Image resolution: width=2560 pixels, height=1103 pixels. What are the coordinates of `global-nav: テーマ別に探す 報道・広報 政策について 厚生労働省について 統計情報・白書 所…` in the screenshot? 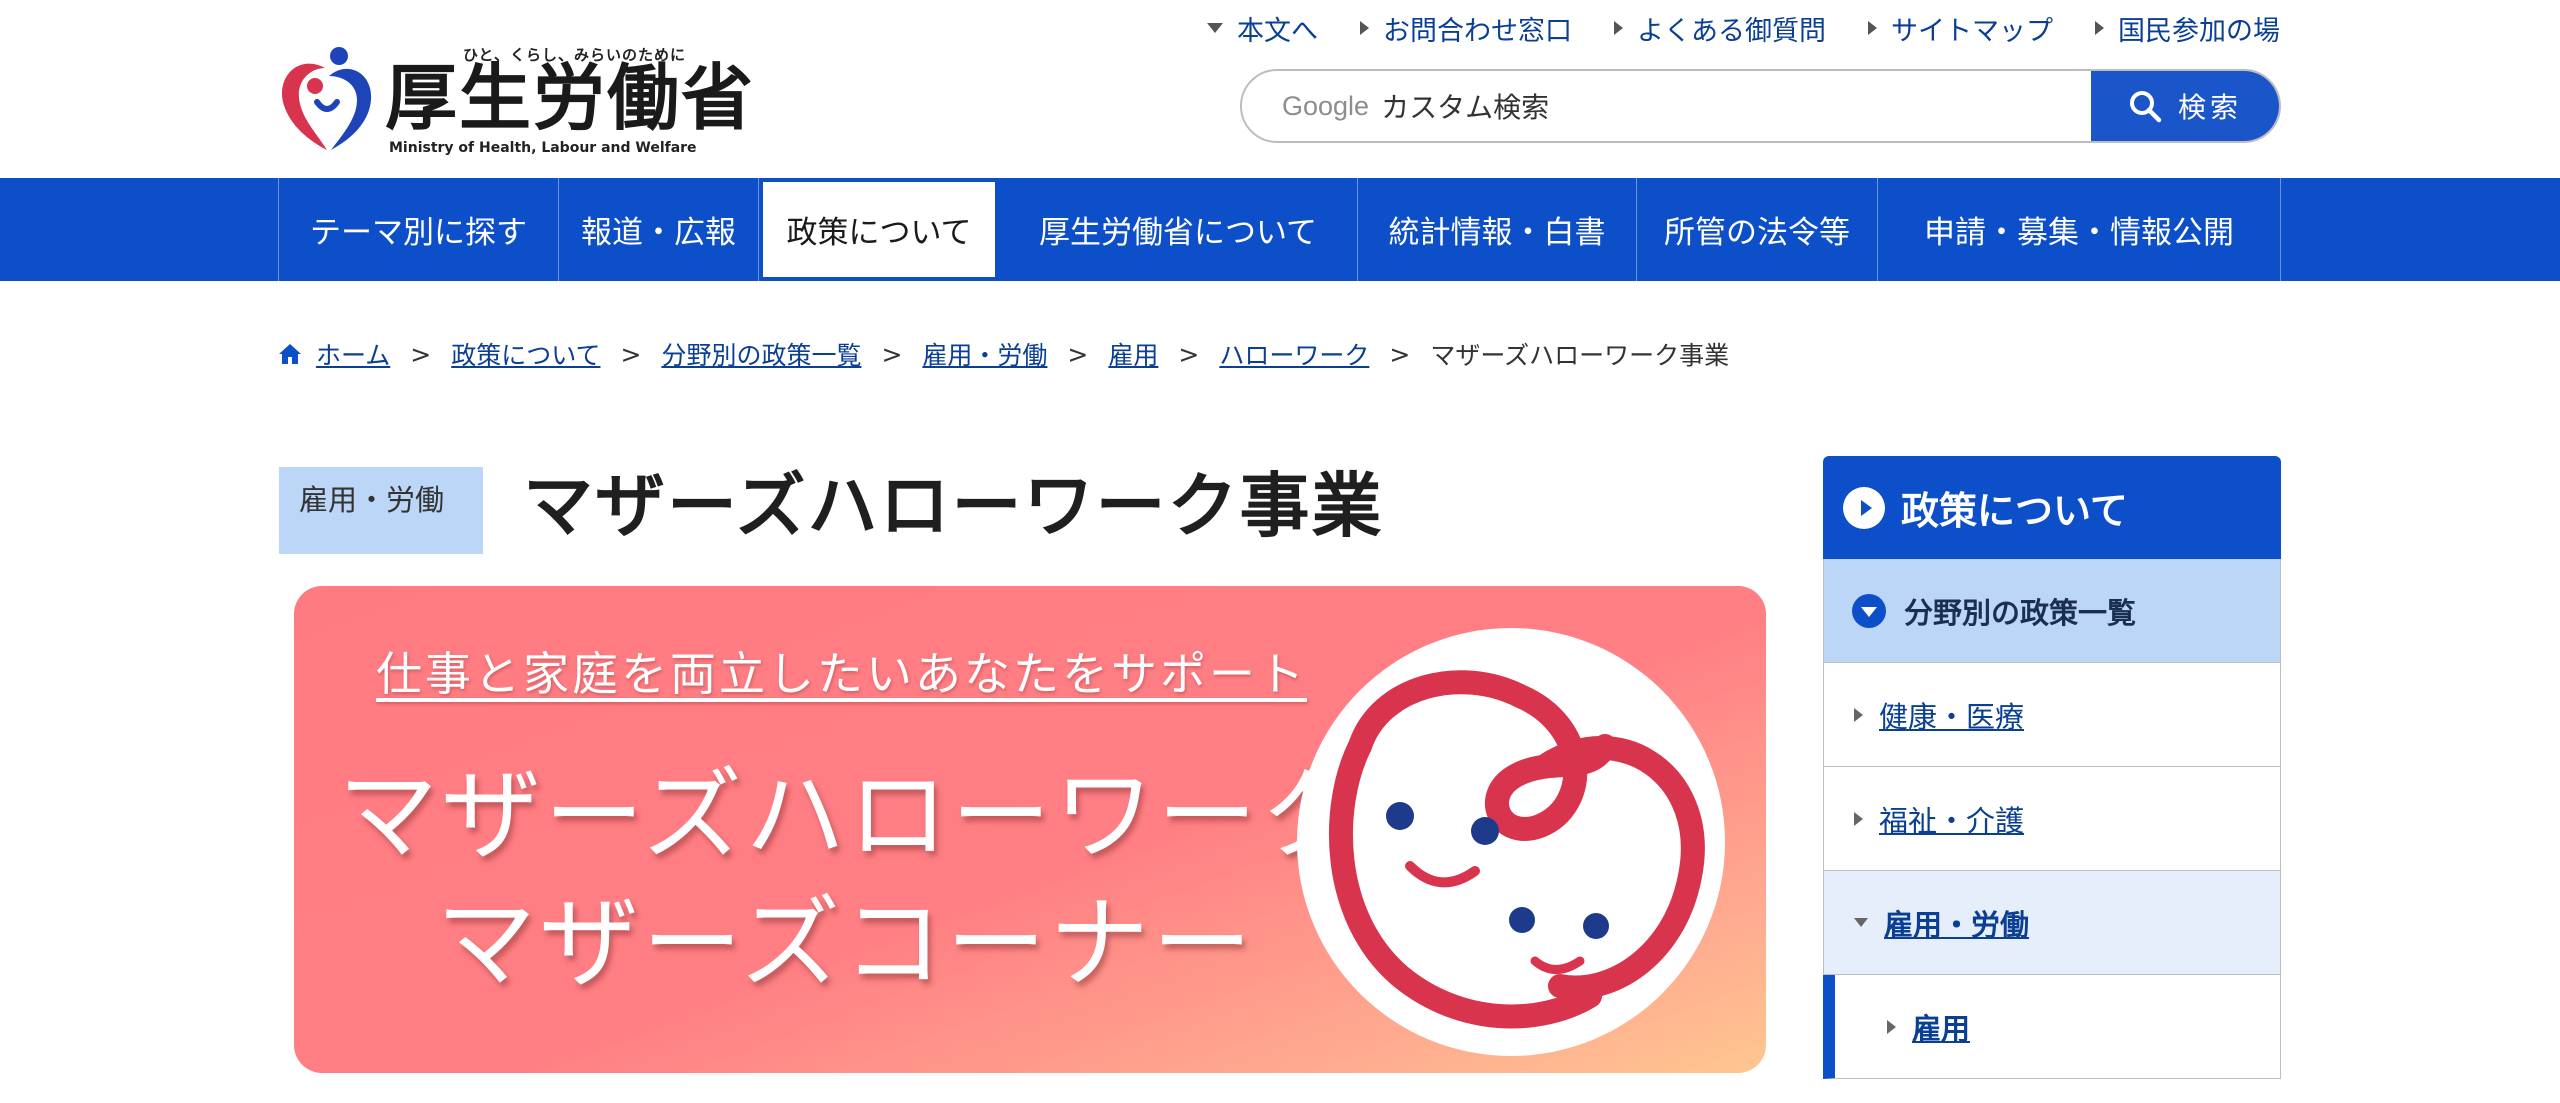 It's located at (1280, 229).